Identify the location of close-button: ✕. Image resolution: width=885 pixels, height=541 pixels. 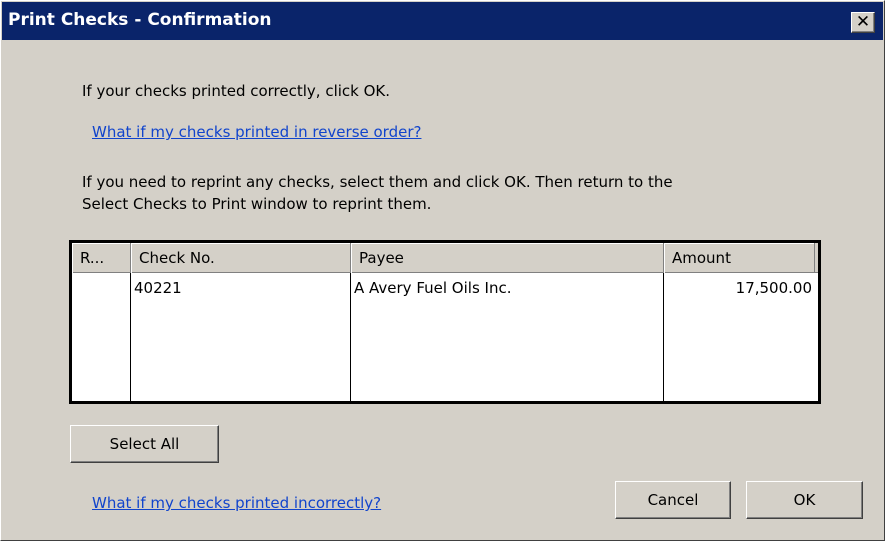
(863, 22).